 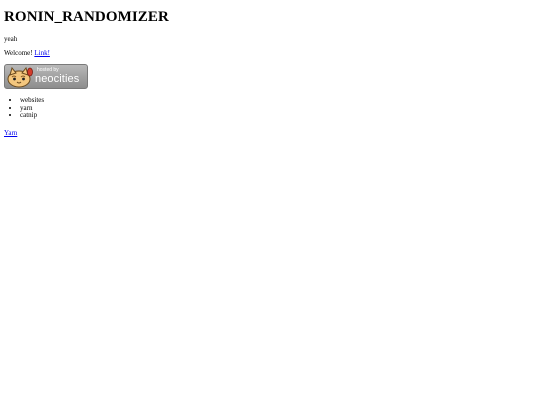 I want to click on welcome-line: Welcome! Link!, so click(x=270, y=53).